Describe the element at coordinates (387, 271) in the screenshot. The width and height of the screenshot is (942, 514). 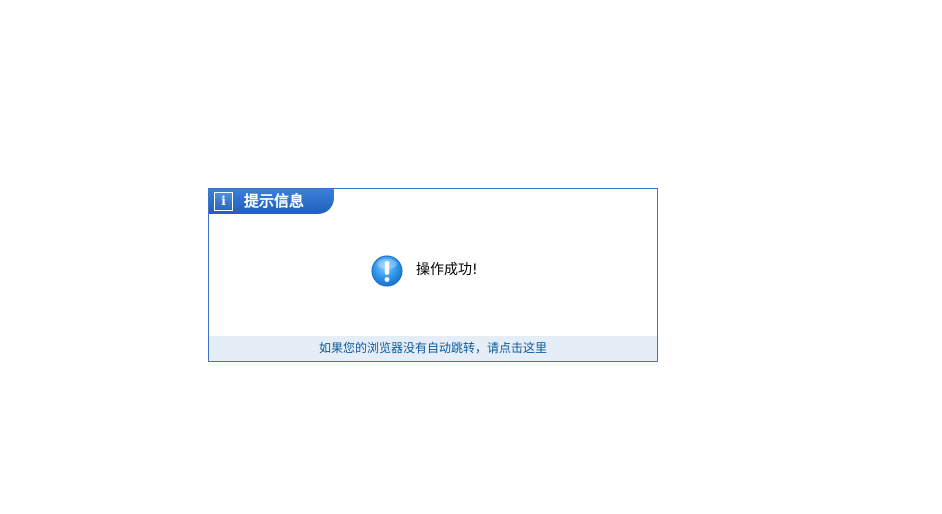
I see `exclamation-icon` at that location.